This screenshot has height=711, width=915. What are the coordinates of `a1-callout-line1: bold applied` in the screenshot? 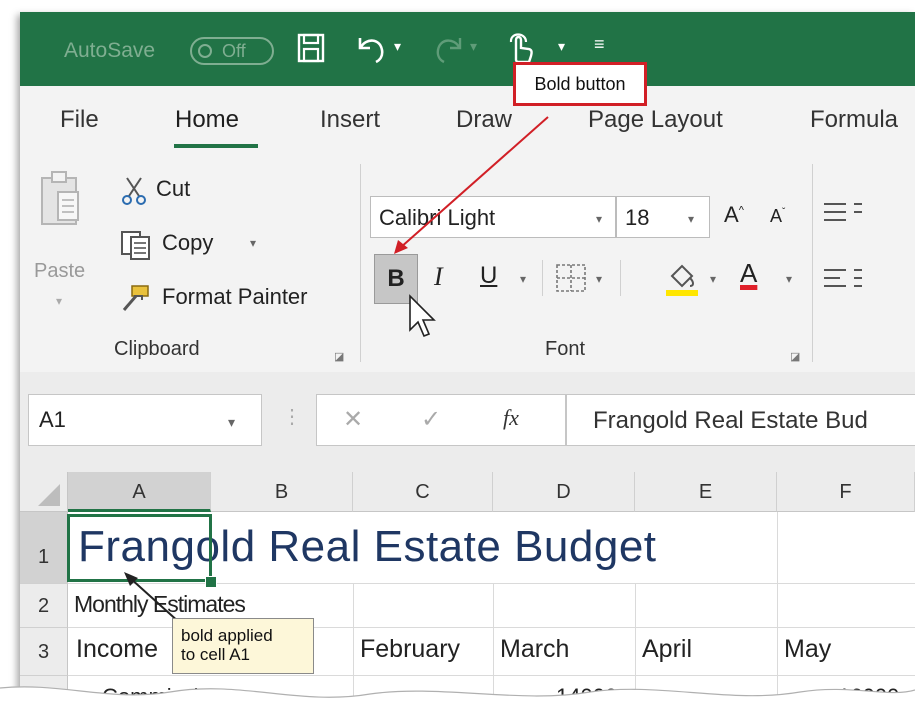 It's located at (227, 635).